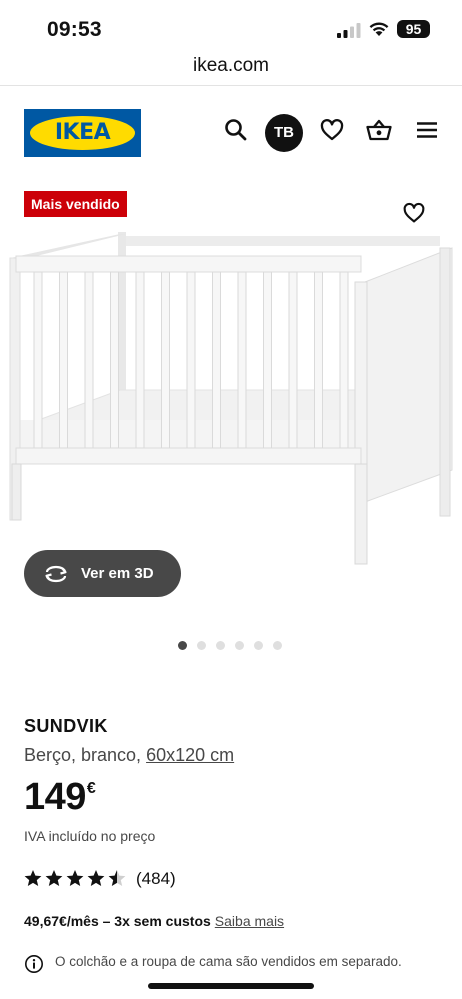 The height and width of the screenshot is (999, 462). Describe the element at coordinates (91, 788) in the screenshot. I see `price-currency: €` at that location.